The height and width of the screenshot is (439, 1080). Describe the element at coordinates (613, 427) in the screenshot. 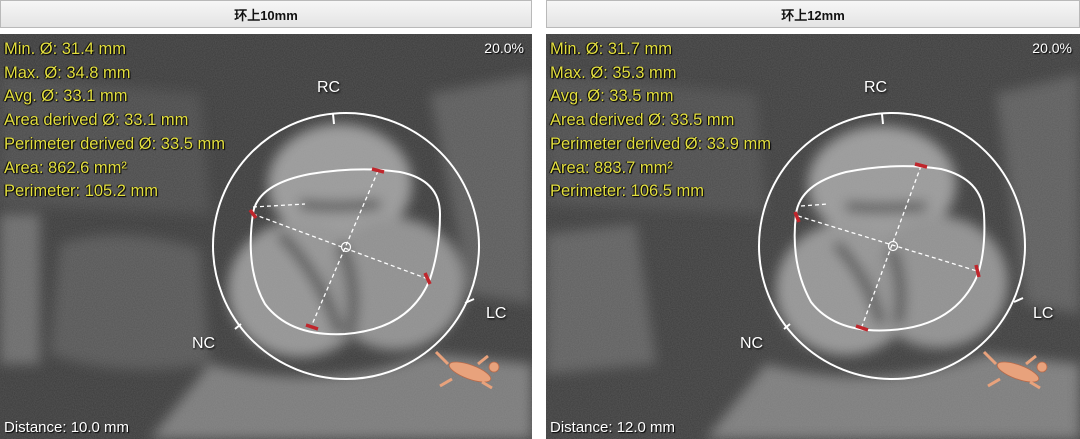

I see `distance-readout: Distance: 12.0 mm` at that location.